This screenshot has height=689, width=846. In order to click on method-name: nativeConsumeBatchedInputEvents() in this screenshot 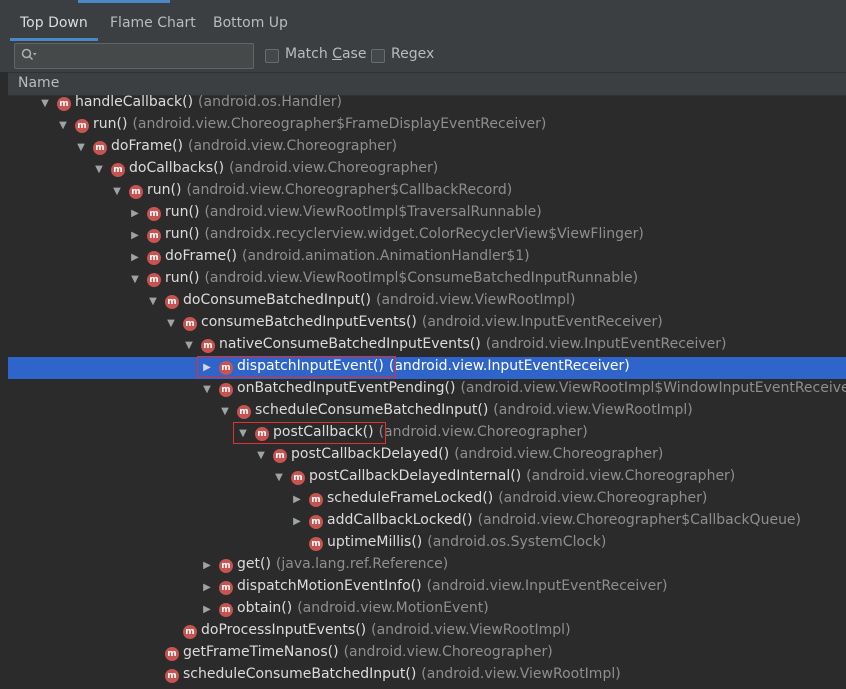, I will do `click(350, 344)`.